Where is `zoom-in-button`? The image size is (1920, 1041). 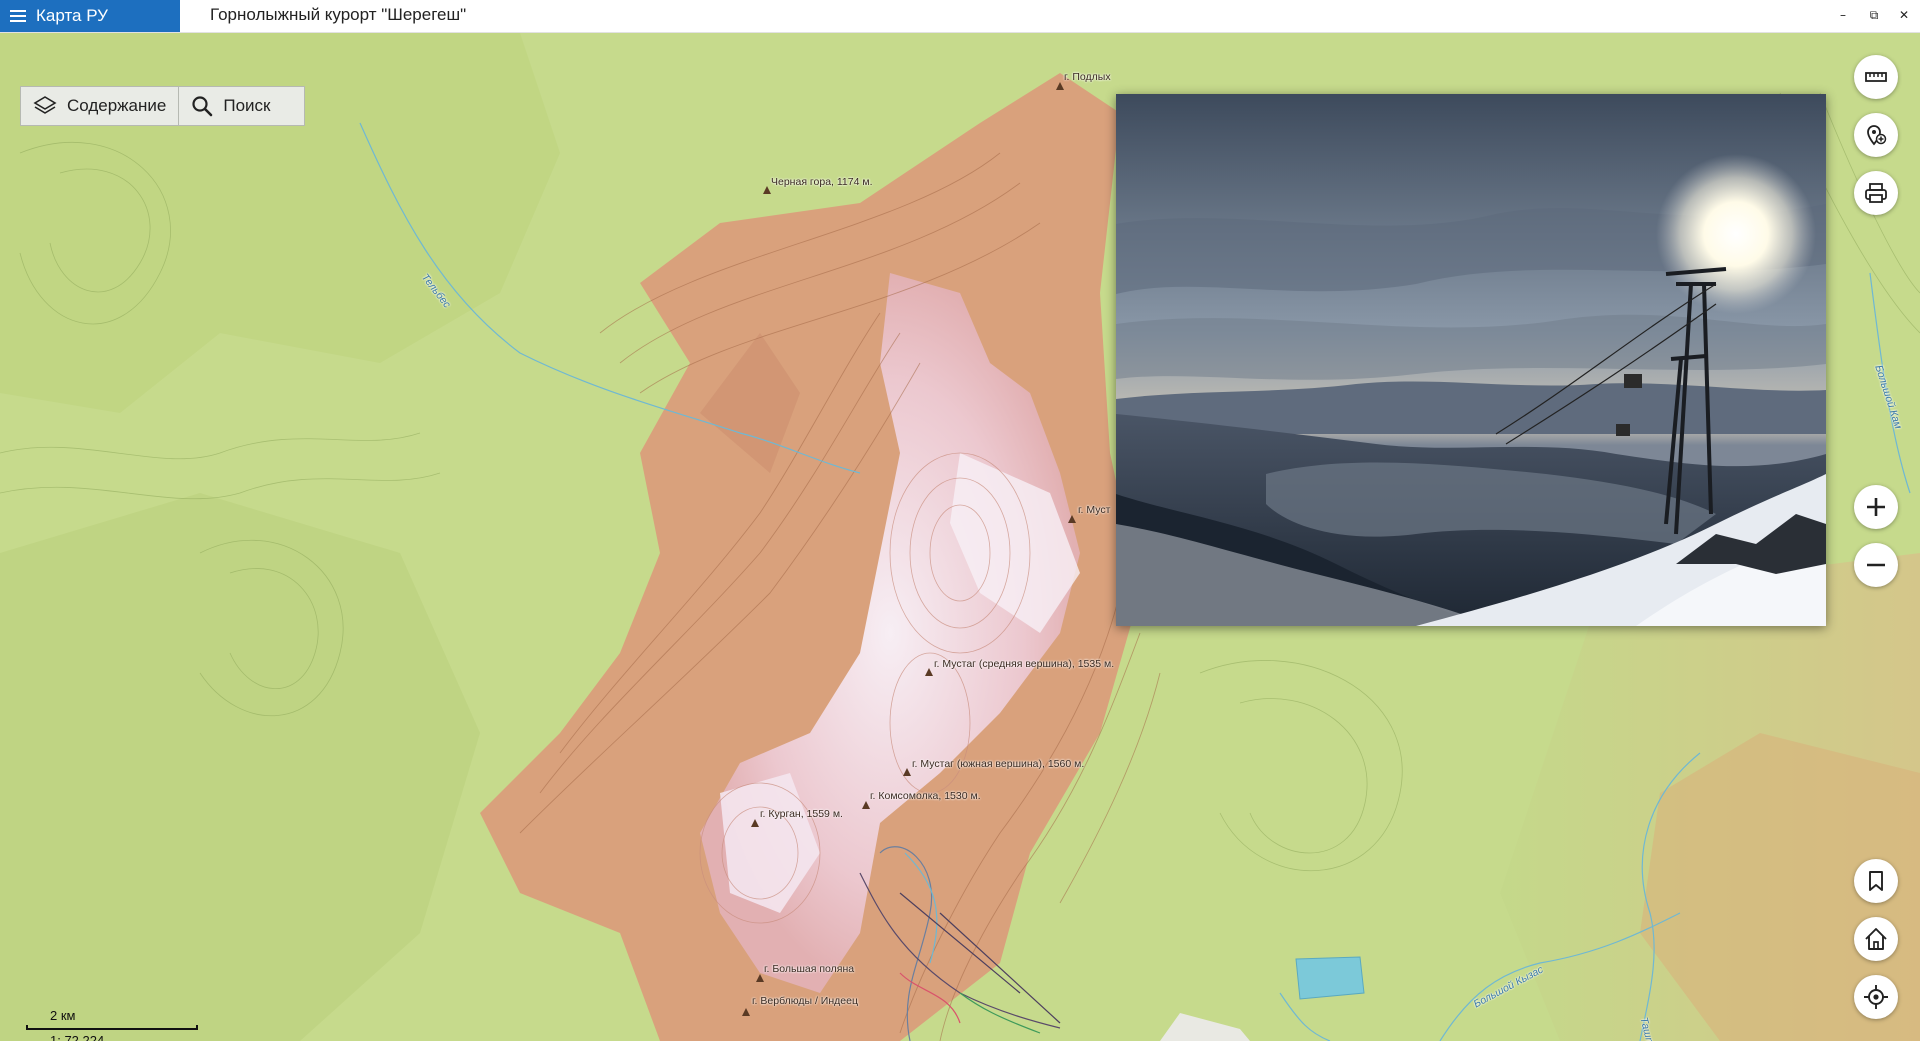
zoom-in-button is located at coordinates (1876, 507).